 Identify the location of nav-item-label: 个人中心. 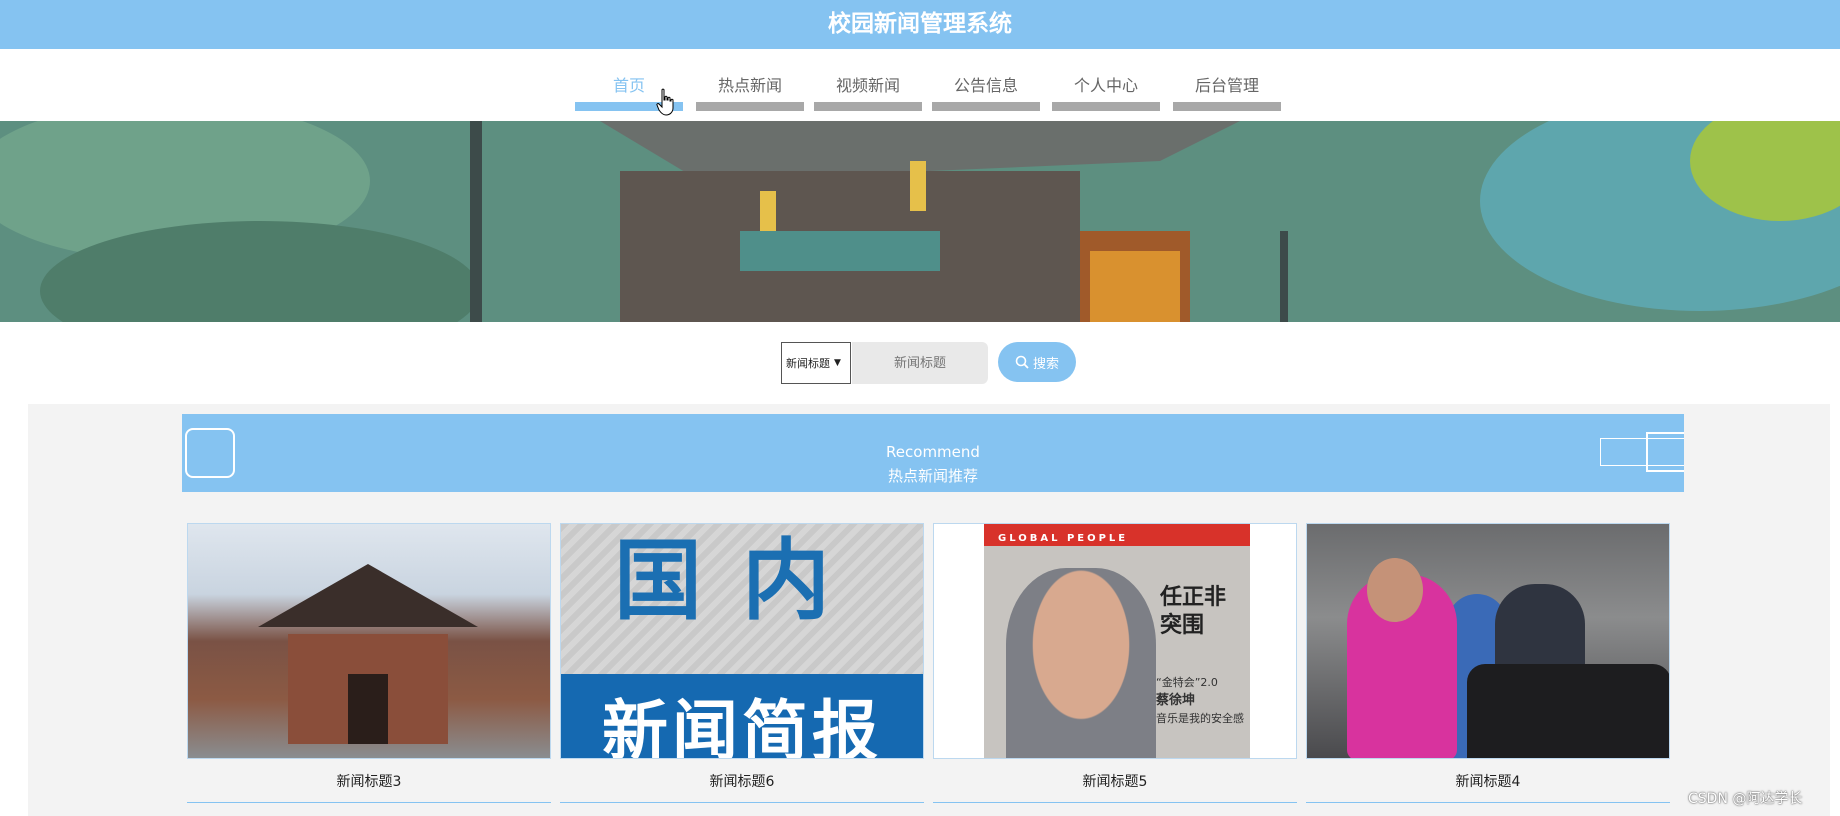
(1105, 85).